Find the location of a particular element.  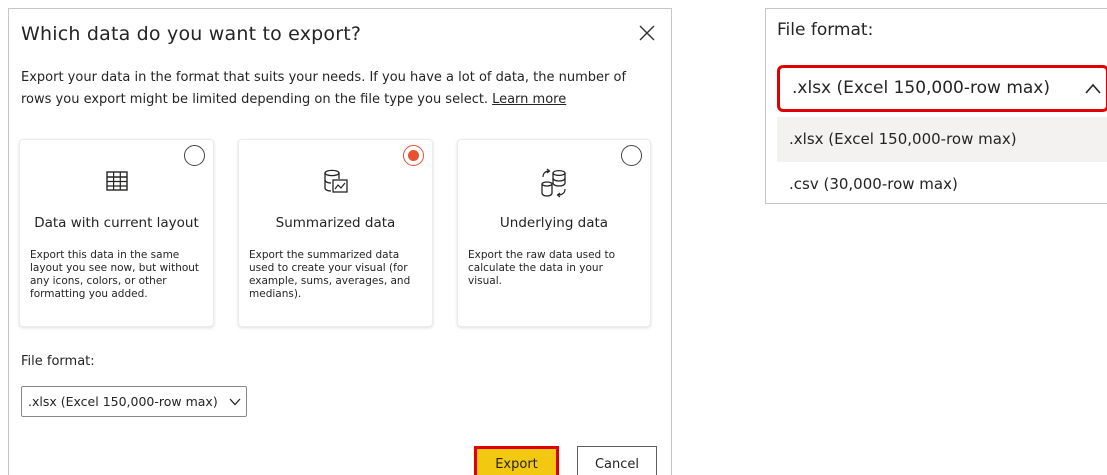

chevron-up-icon is located at coordinates (1093, 88).